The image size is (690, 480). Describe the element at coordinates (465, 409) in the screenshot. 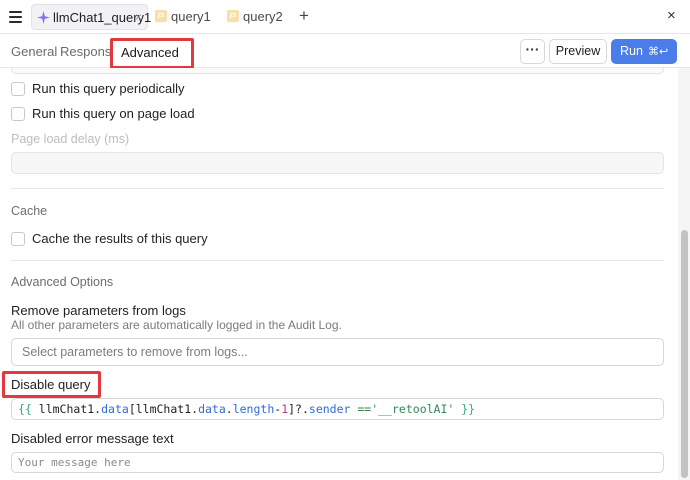

I see `code-token: }}` at that location.